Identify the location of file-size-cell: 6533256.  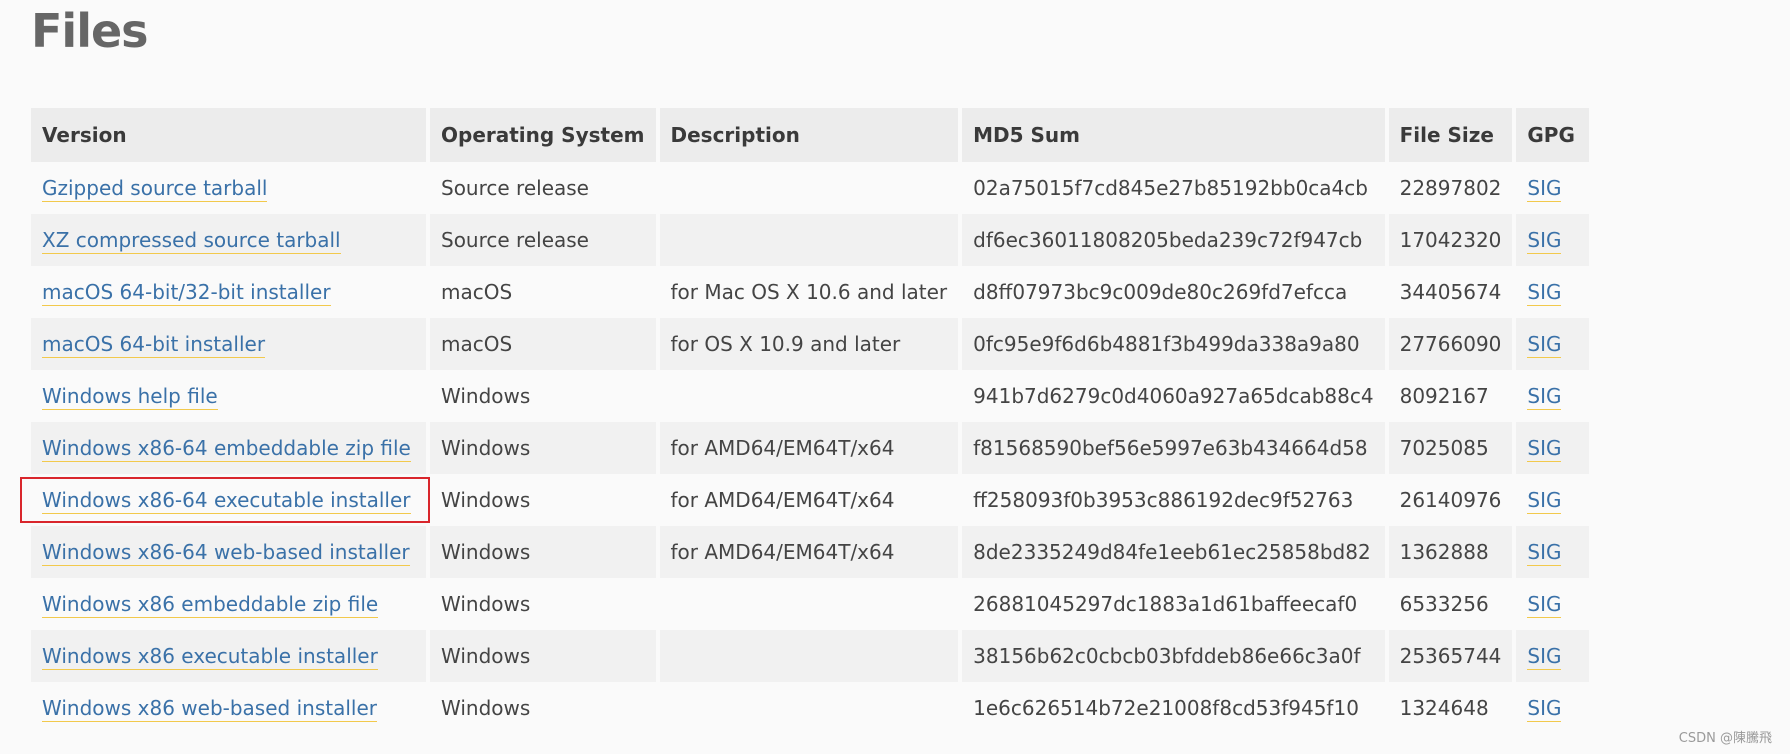
(1451, 604).